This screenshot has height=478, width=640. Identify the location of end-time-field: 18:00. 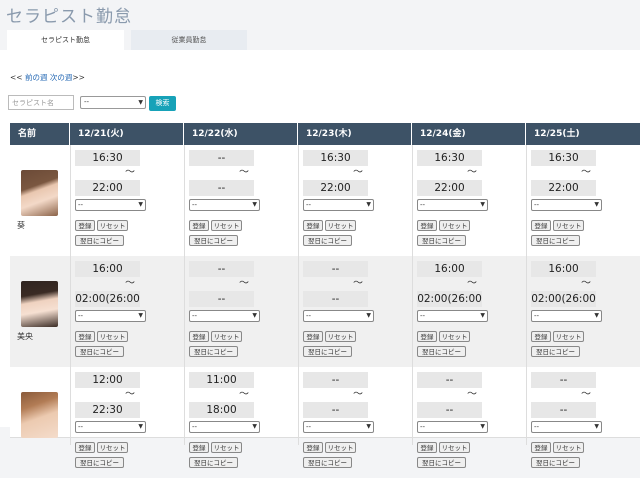
(221, 410).